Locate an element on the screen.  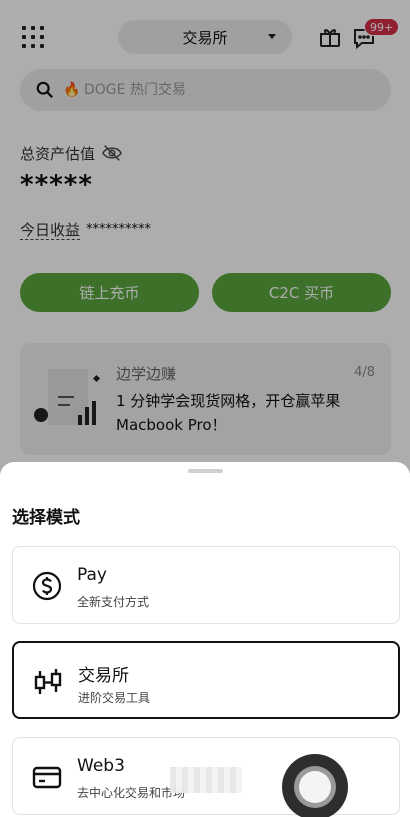
option-exchange-subtitle: 进阶交易工具 is located at coordinates (114, 698).